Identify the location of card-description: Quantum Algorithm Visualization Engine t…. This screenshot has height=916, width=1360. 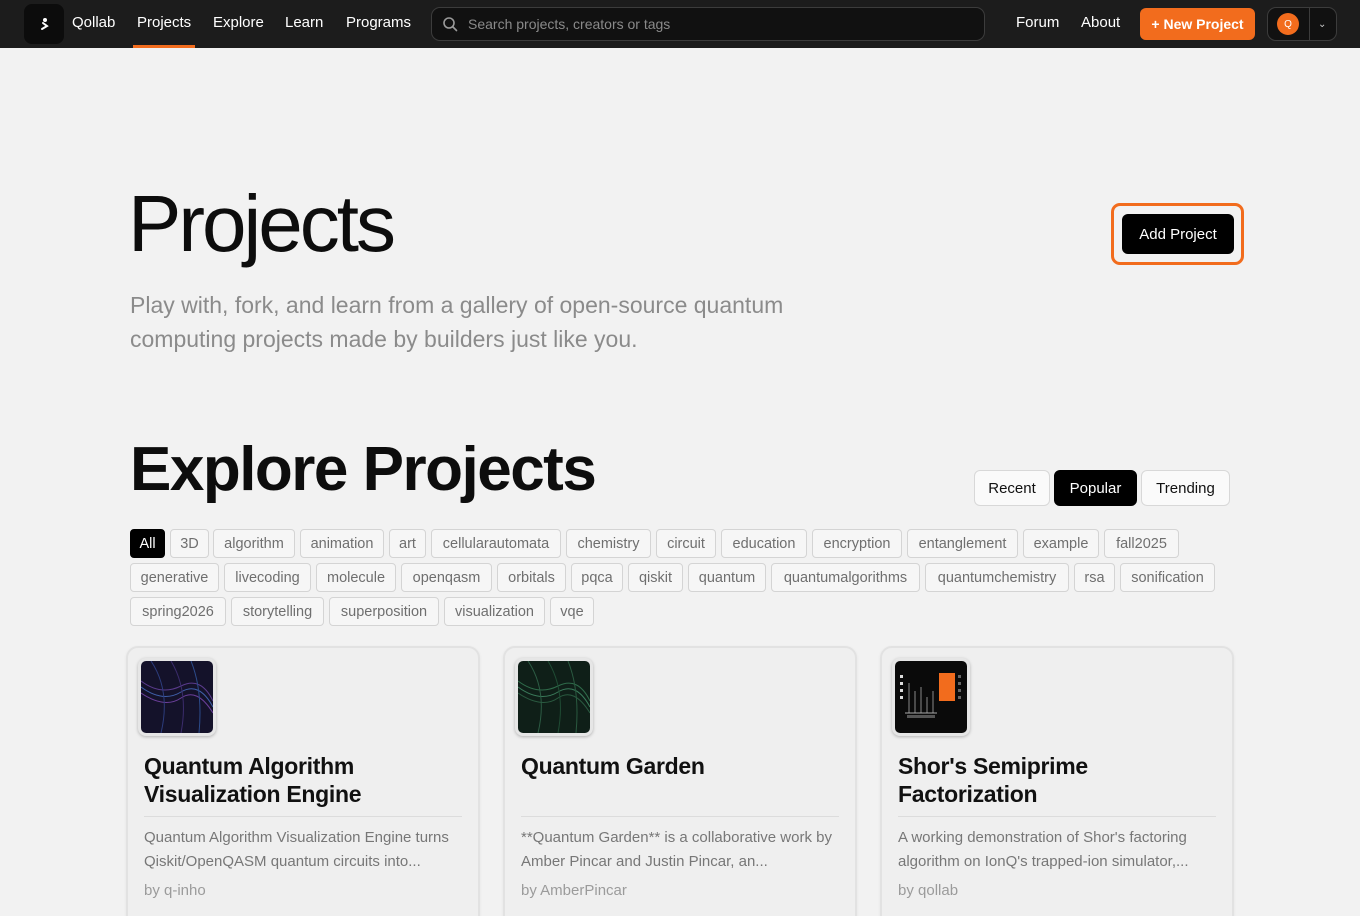
(296, 849).